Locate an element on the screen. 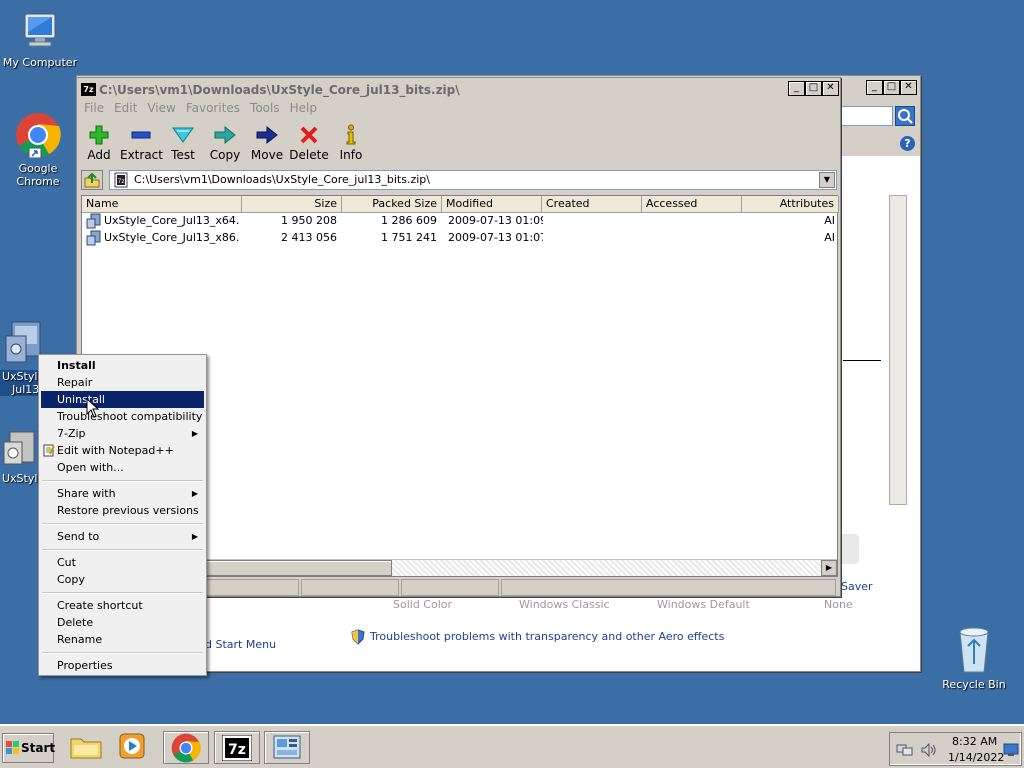 The height and width of the screenshot is (768, 1024). desktop-icon-my-computer: My Computer is located at coordinates (40, 39).